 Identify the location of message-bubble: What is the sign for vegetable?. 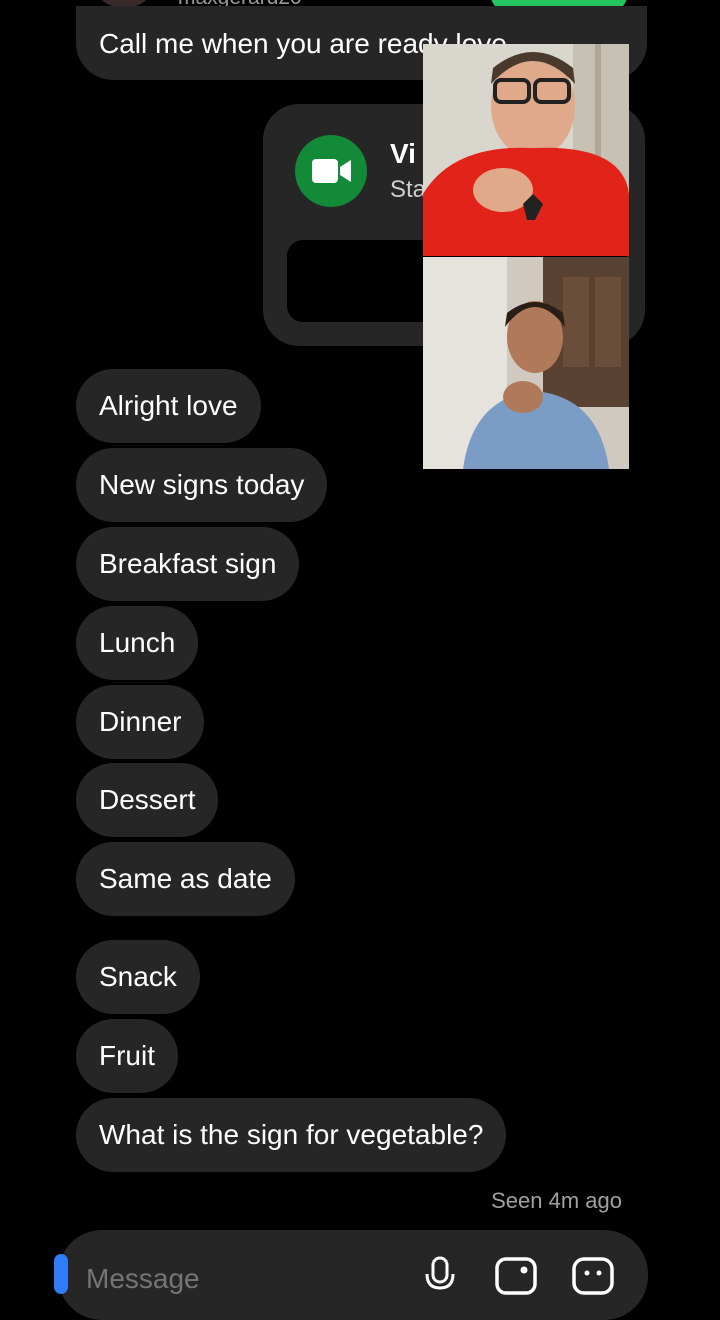
(291, 1135).